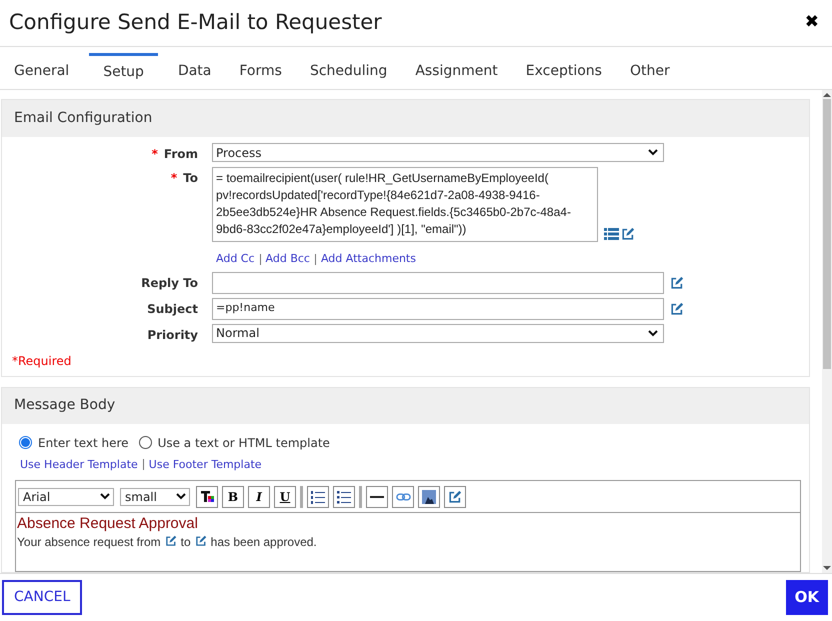  Describe the element at coordinates (368, 259) in the screenshot. I see `link: Add Attachments` at that location.